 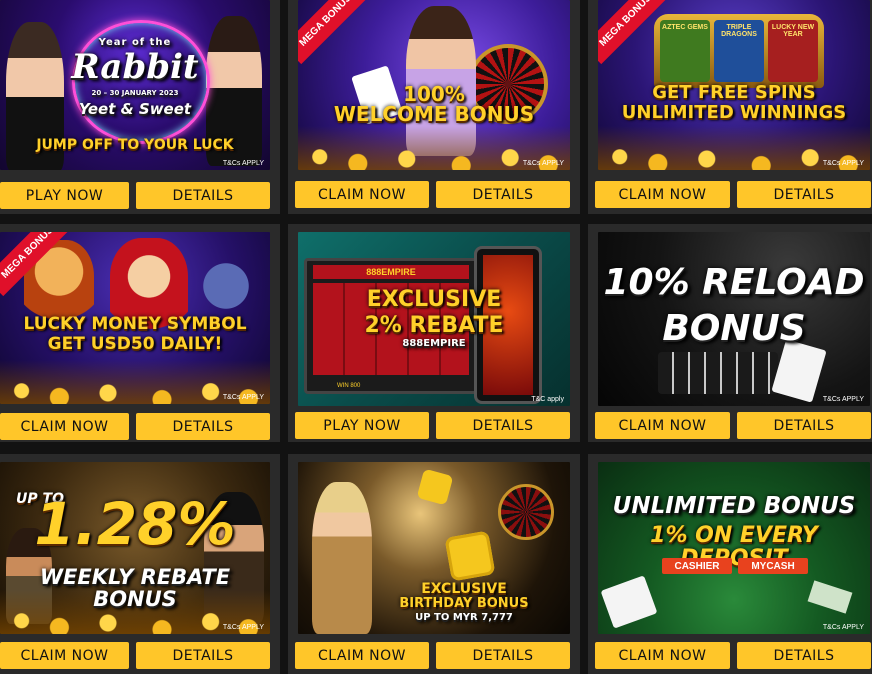 I want to click on cashier-chip: CASHIER, so click(x=697, y=566).